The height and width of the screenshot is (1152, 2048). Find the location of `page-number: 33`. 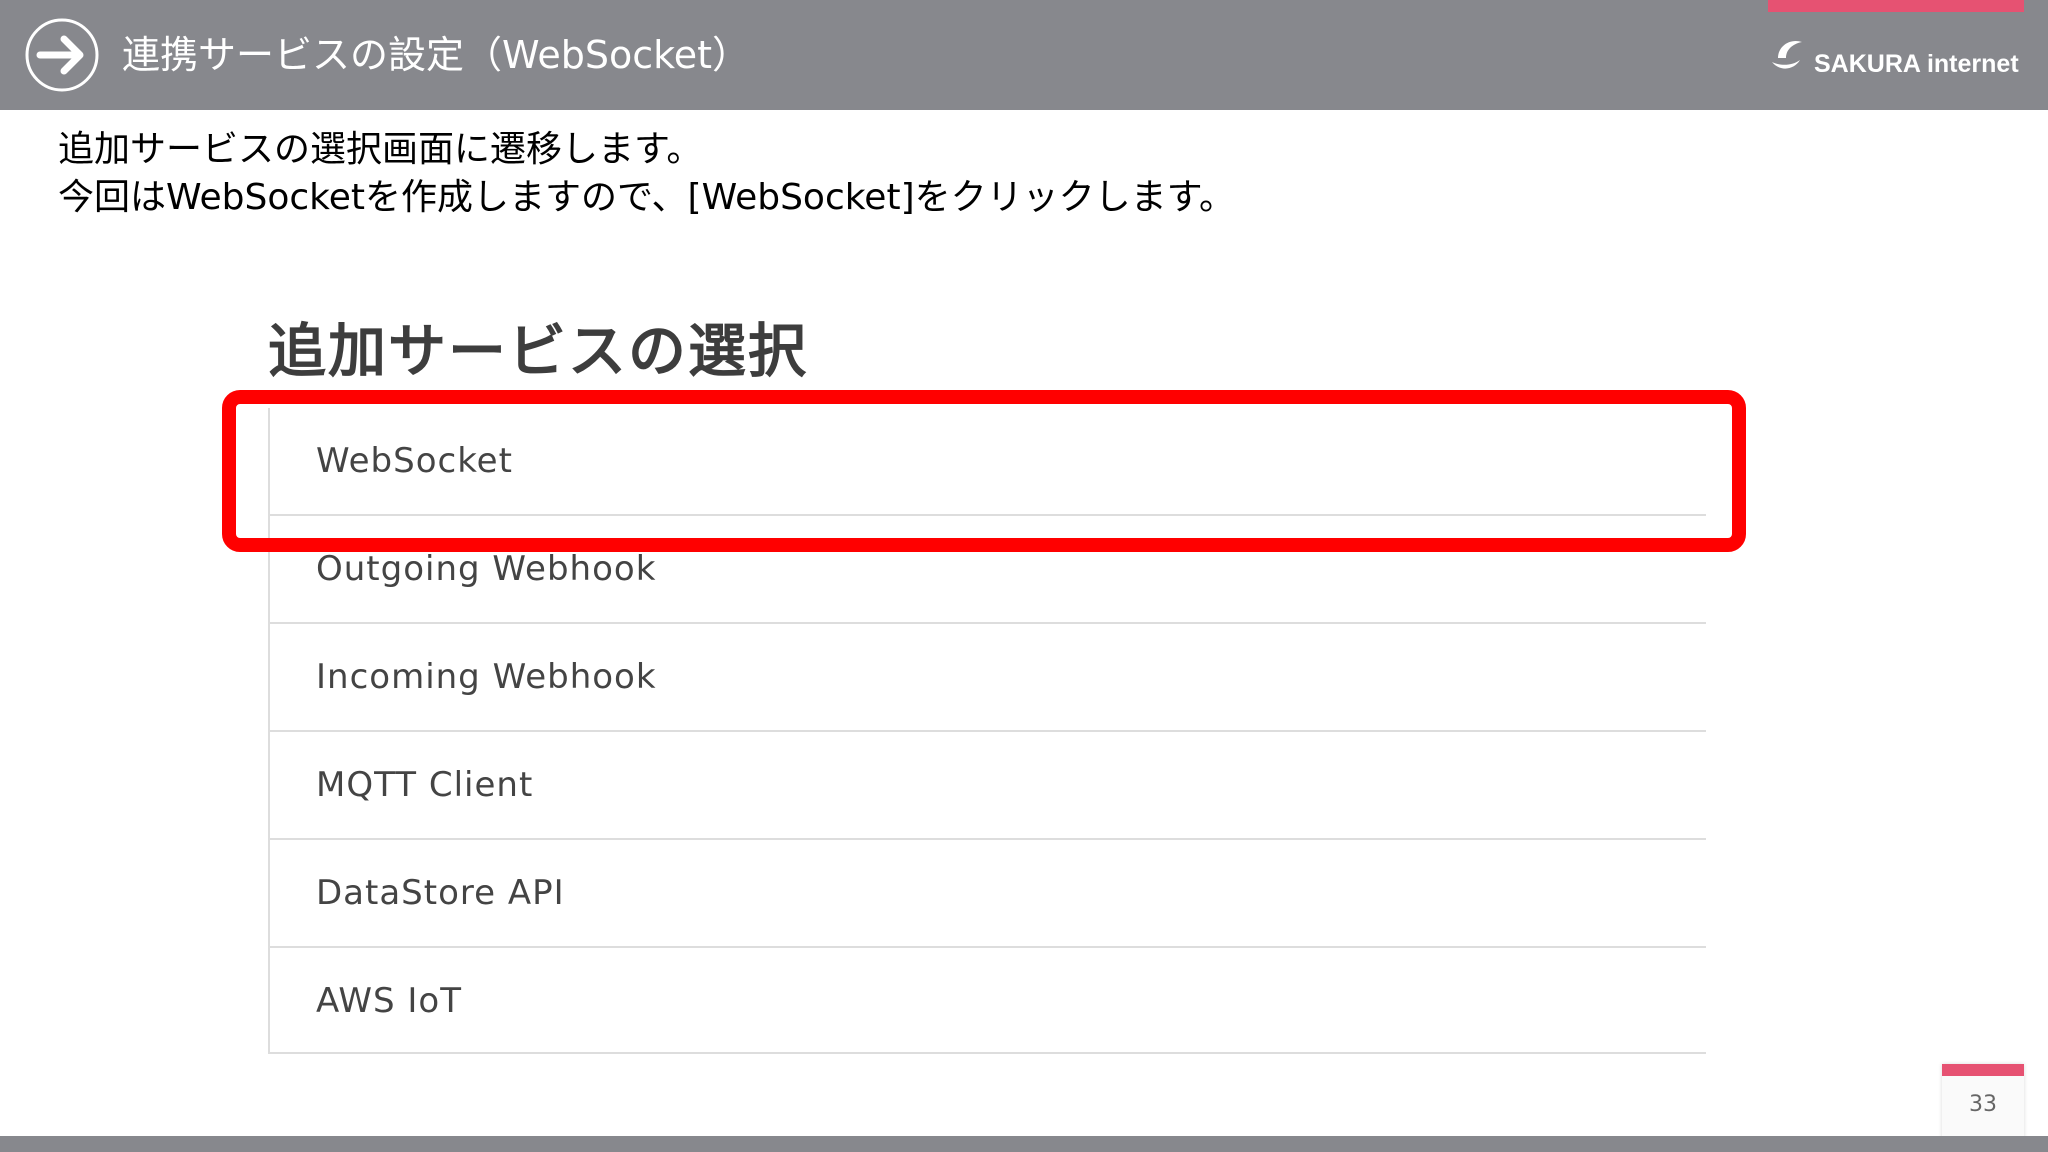

page-number: 33 is located at coordinates (1983, 1104).